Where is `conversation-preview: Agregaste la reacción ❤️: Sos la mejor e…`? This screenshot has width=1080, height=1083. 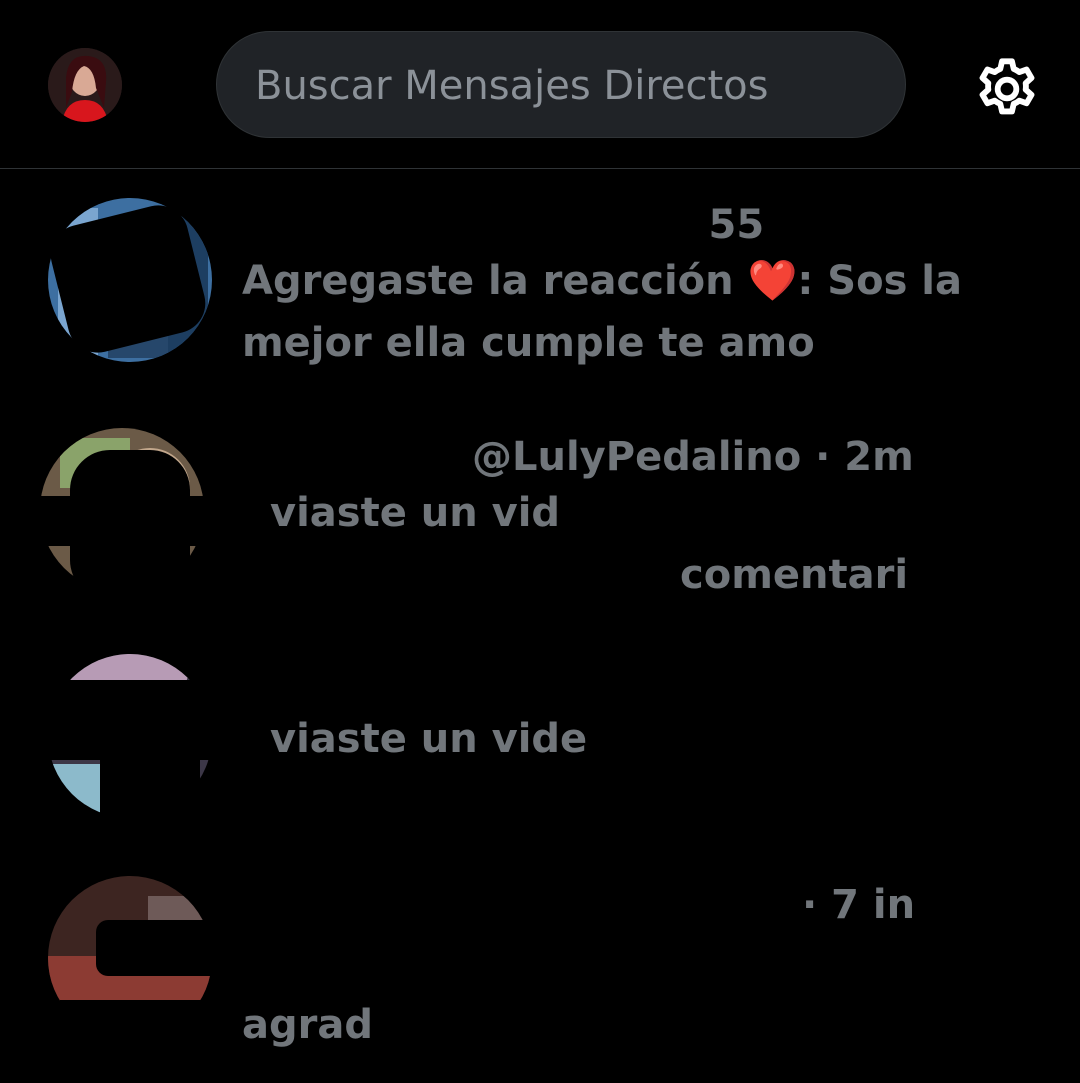 conversation-preview: Agregaste la reacción ❤️: Sos la mejor e… is located at coordinates (602, 312).